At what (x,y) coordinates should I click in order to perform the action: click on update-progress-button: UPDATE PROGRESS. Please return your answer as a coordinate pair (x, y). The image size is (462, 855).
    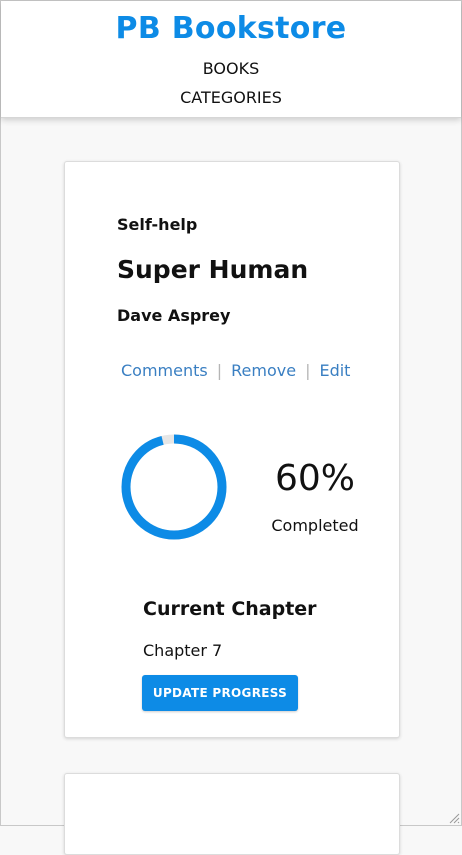
    Looking at the image, I should click on (220, 693).